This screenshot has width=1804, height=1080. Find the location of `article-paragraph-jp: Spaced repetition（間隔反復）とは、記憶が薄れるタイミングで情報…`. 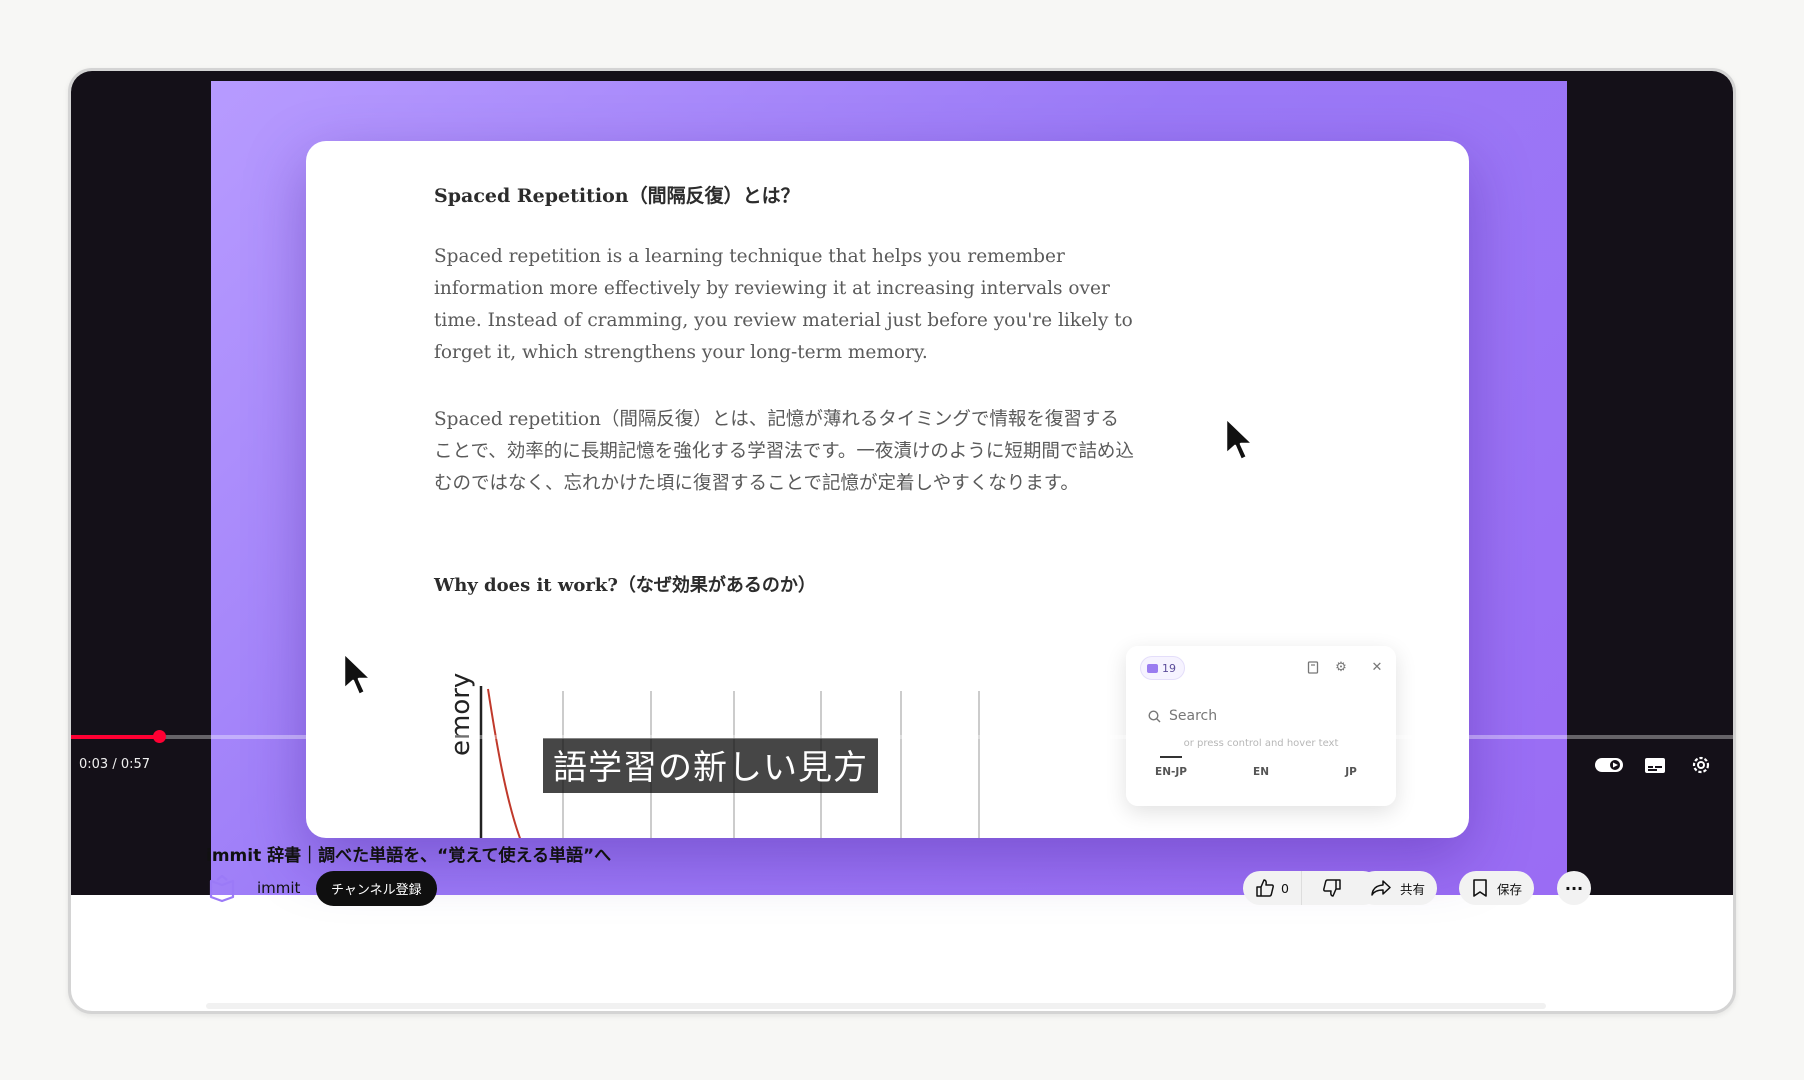

article-paragraph-jp: Spaced repetition（間隔反復）とは、記憶が薄れるタイミングで情報… is located at coordinates (784, 451).